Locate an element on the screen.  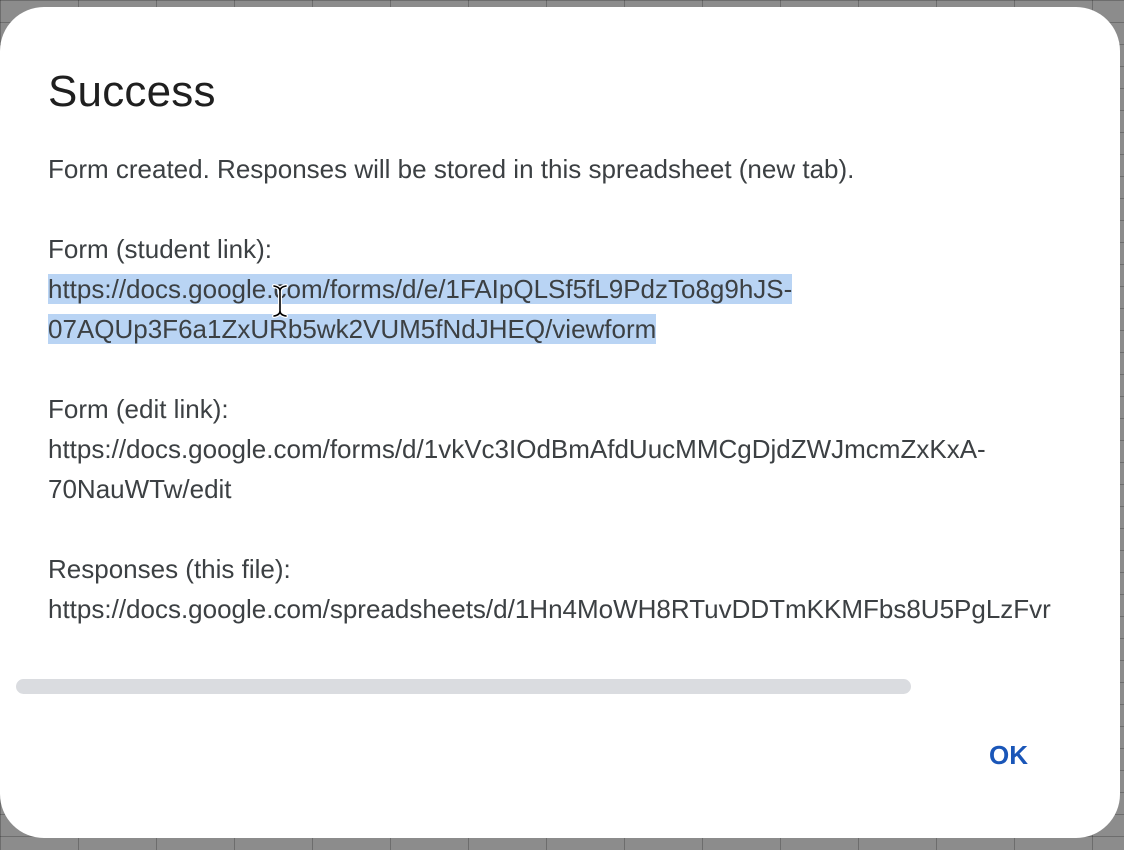
edit-link-label: Form (edit link): is located at coordinates (138, 409).